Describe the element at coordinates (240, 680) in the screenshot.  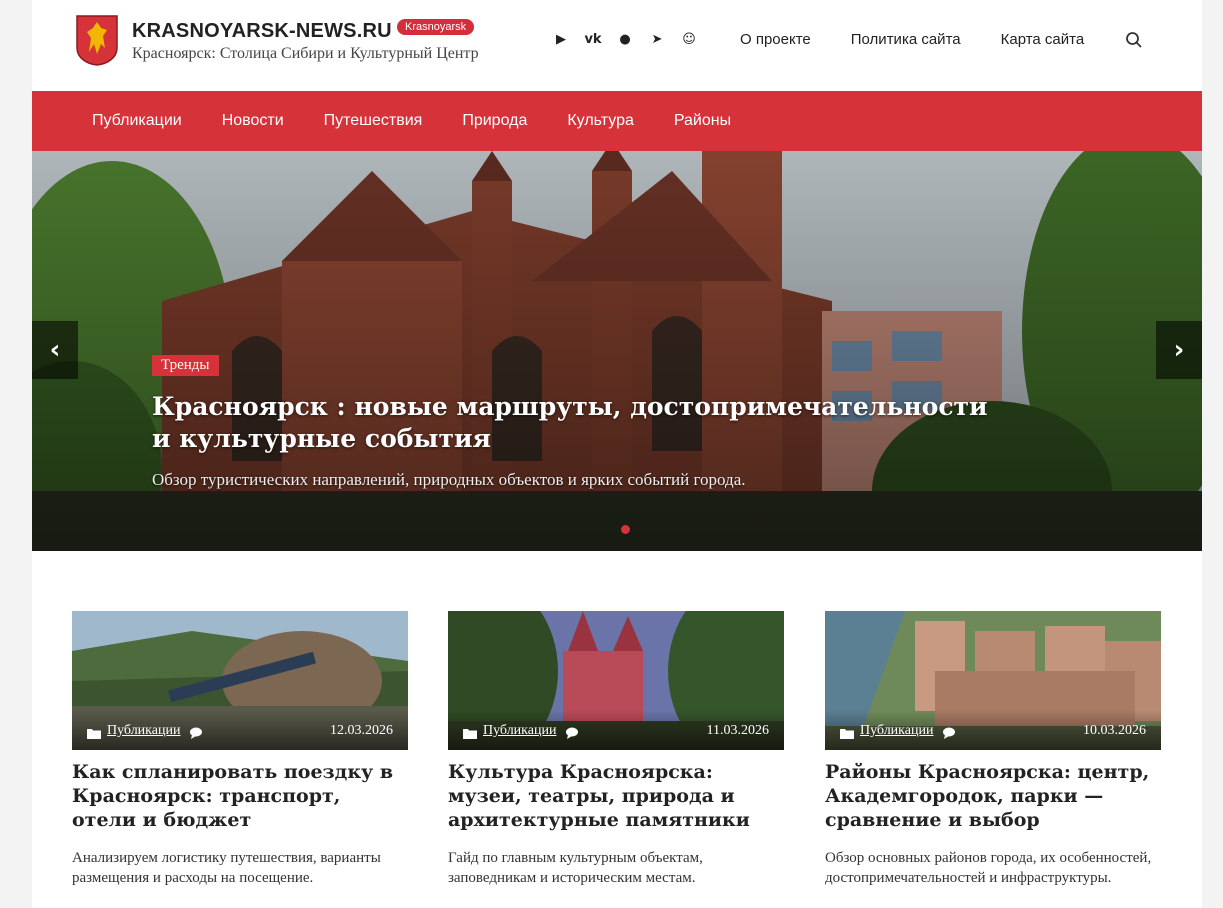
I see `article-image: Публикации 12.03.2026` at that location.